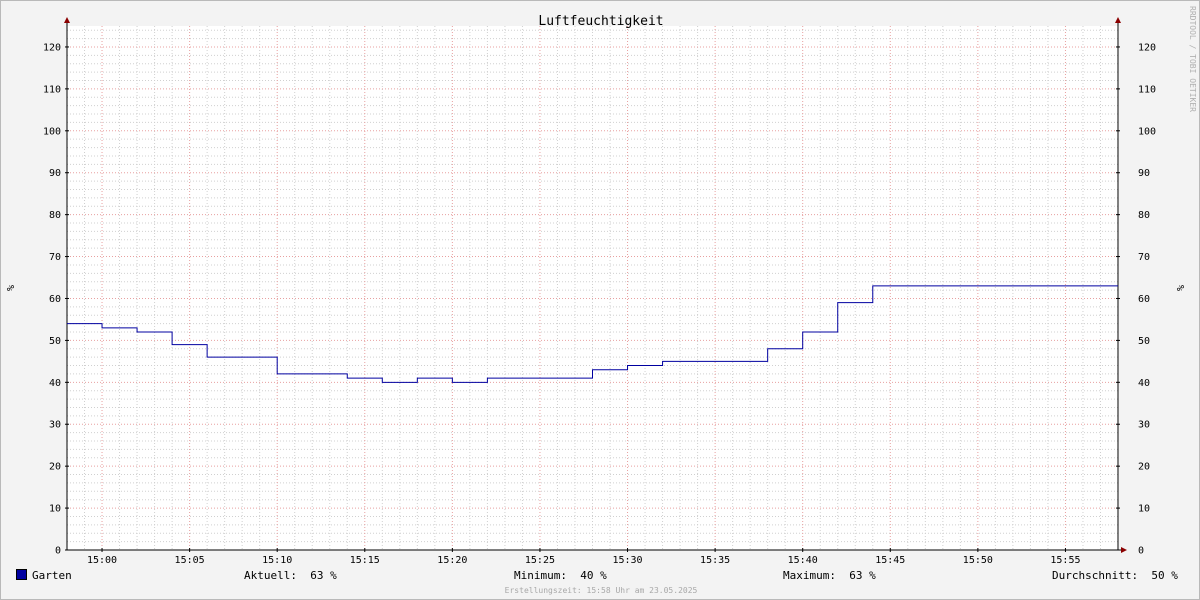 The image size is (1200, 600). What do you see at coordinates (862, 575) in the screenshot?
I see `max-value: 63 %` at bounding box center [862, 575].